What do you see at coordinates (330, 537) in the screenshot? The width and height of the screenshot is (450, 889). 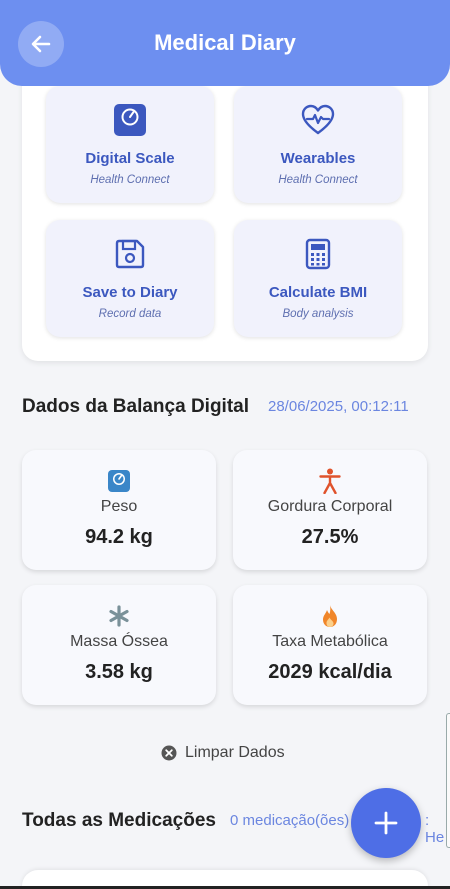 I see `stat-value: 27.5%` at bounding box center [330, 537].